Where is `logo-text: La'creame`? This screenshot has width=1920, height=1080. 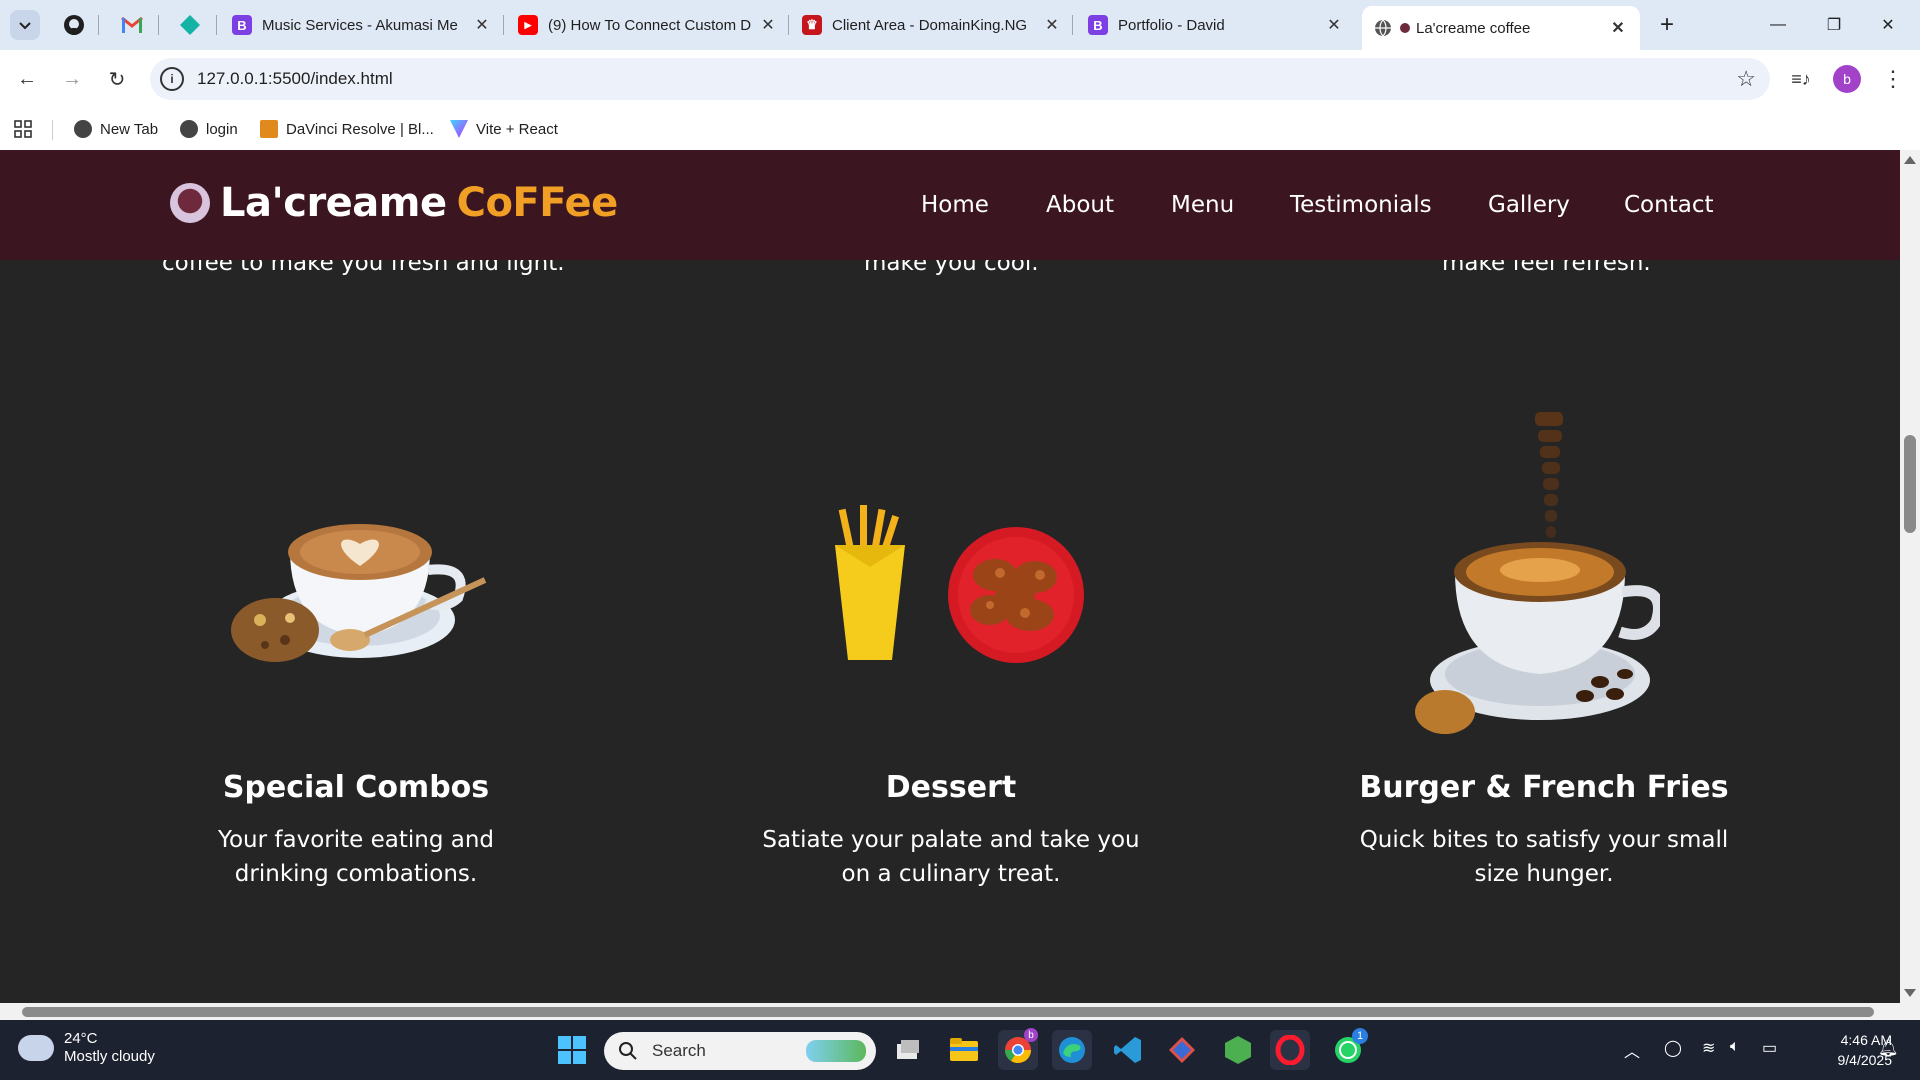 logo-text: La'creame is located at coordinates (333, 203).